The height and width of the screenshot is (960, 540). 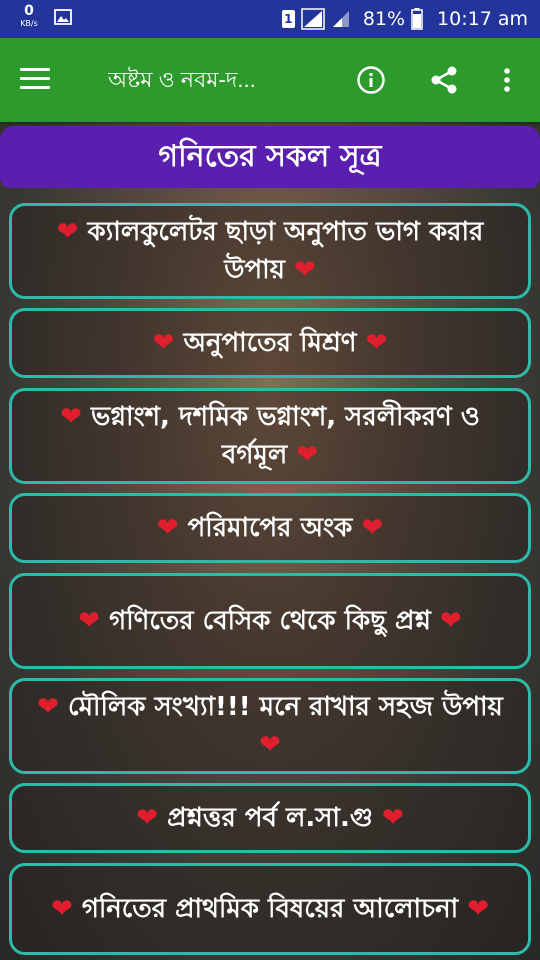 I want to click on list-item: ❤ প্রশ্নত্তর পর্ব ল.সা.গু ❤, so click(x=270, y=818).